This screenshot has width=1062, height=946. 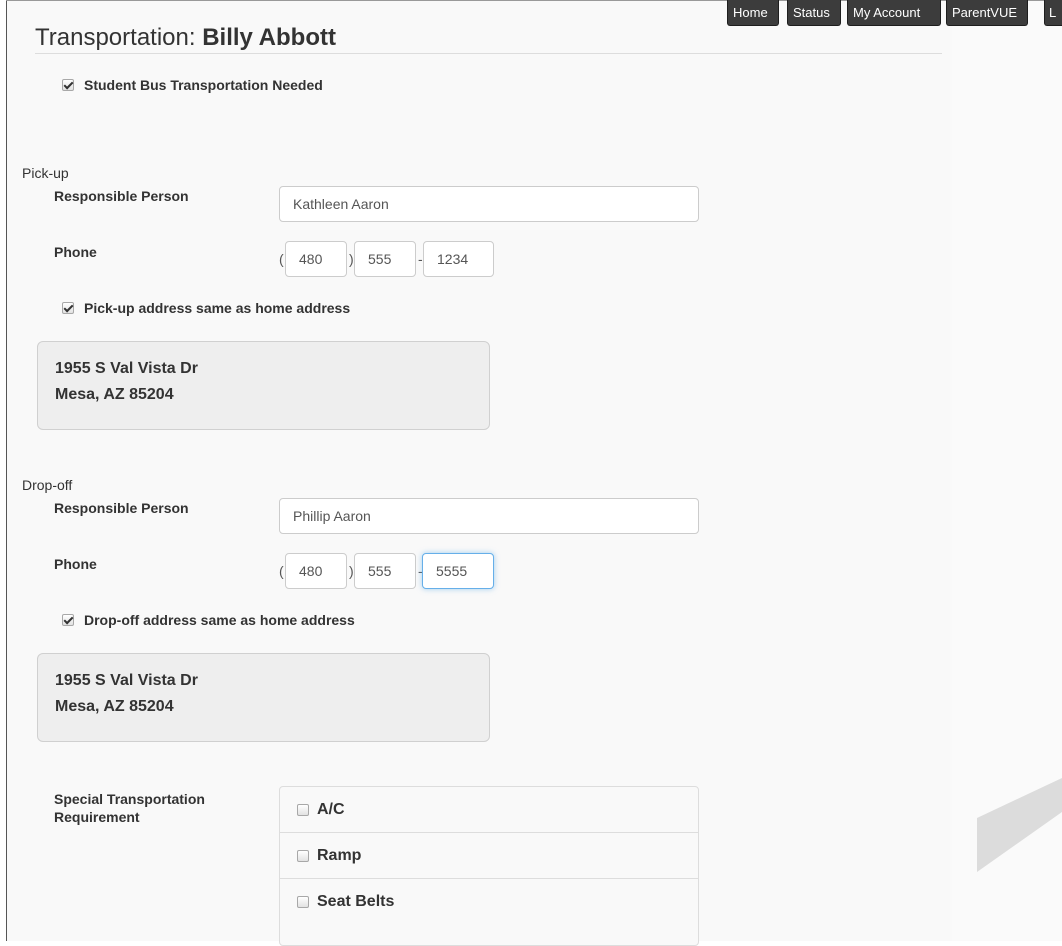 What do you see at coordinates (351, 571) in the screenshot?
I see `dropoff-phone-close-paren: )` at bounding box center [351, 571].